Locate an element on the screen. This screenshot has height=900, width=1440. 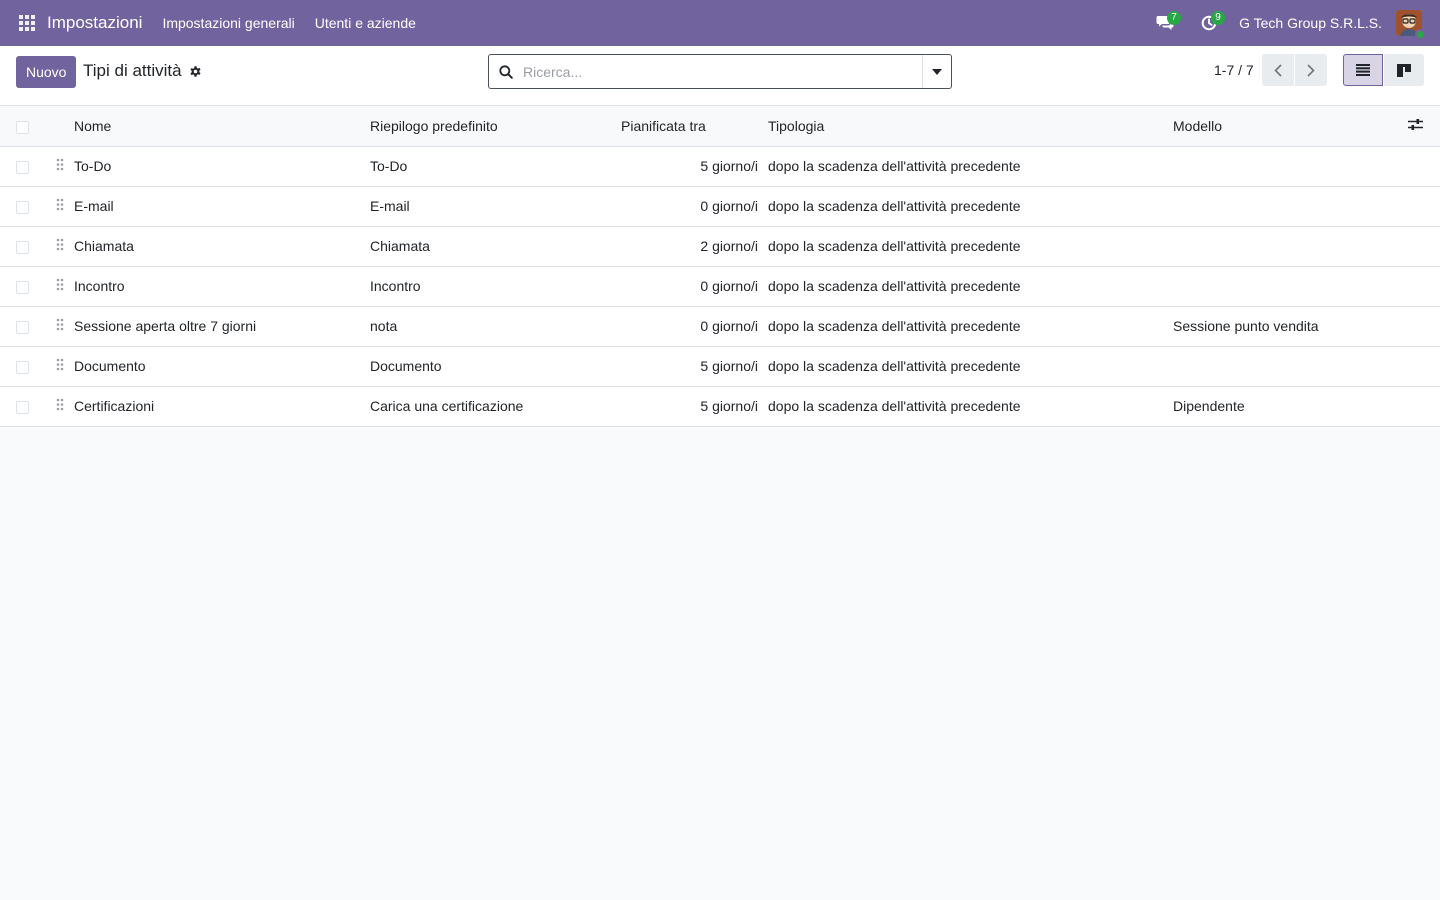
apps-grid-icon is located at coordinates (27, 23).